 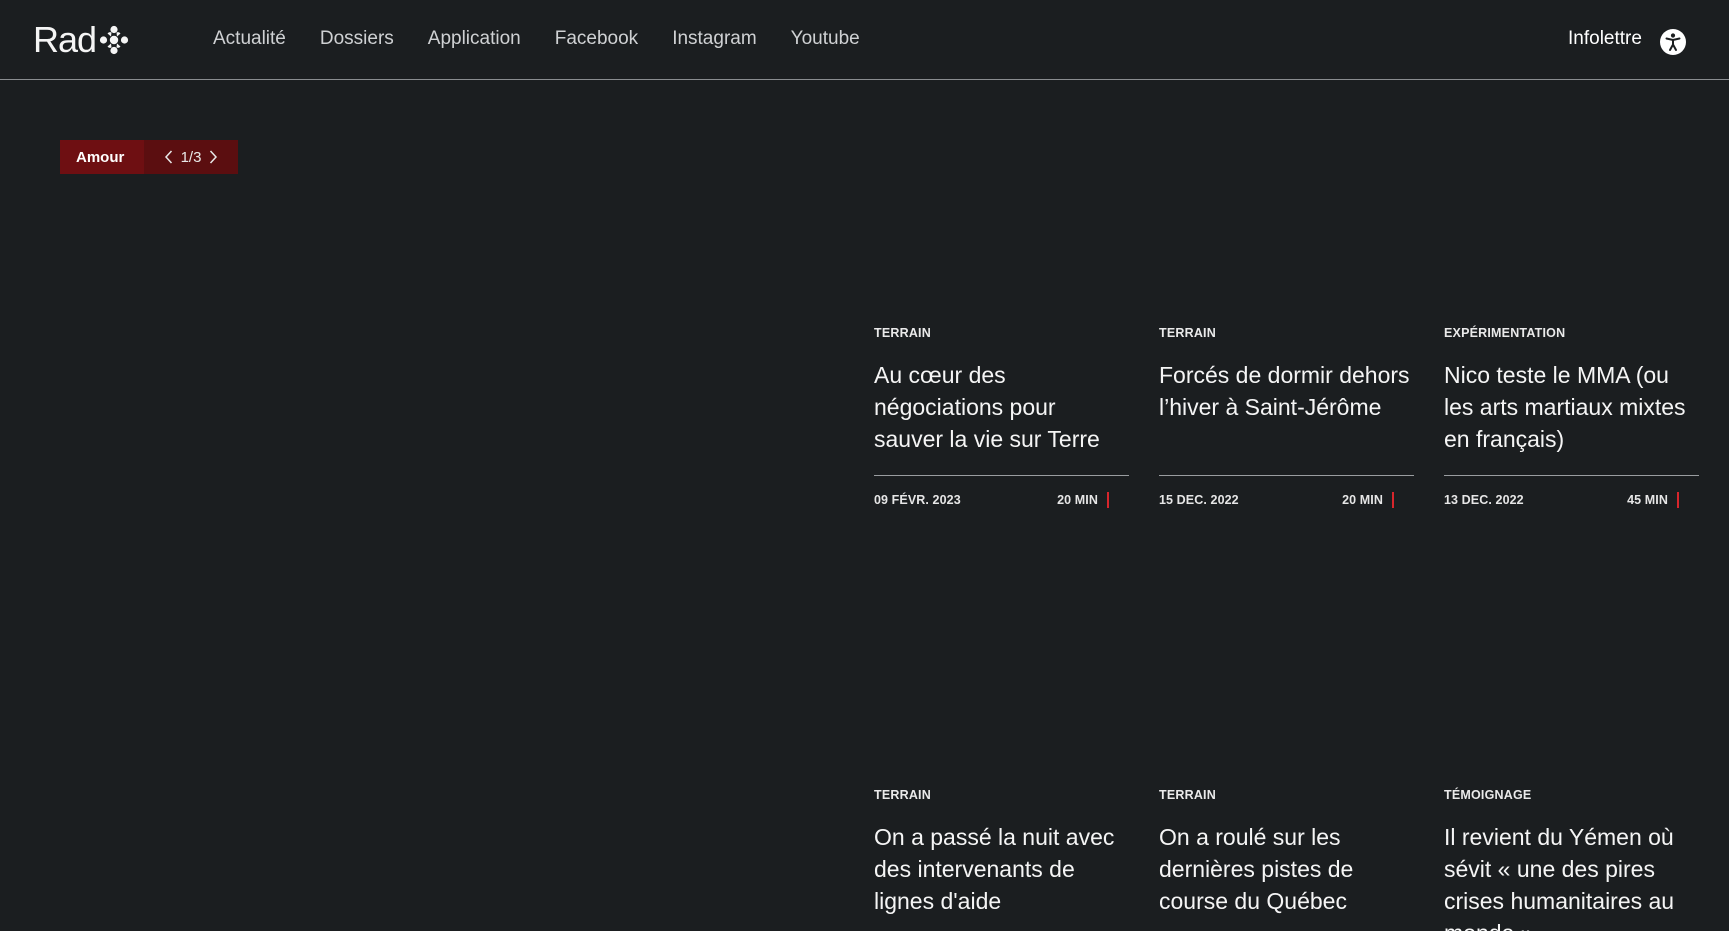 I want to click on site-logo: Rad, so click(x=81, y=40).